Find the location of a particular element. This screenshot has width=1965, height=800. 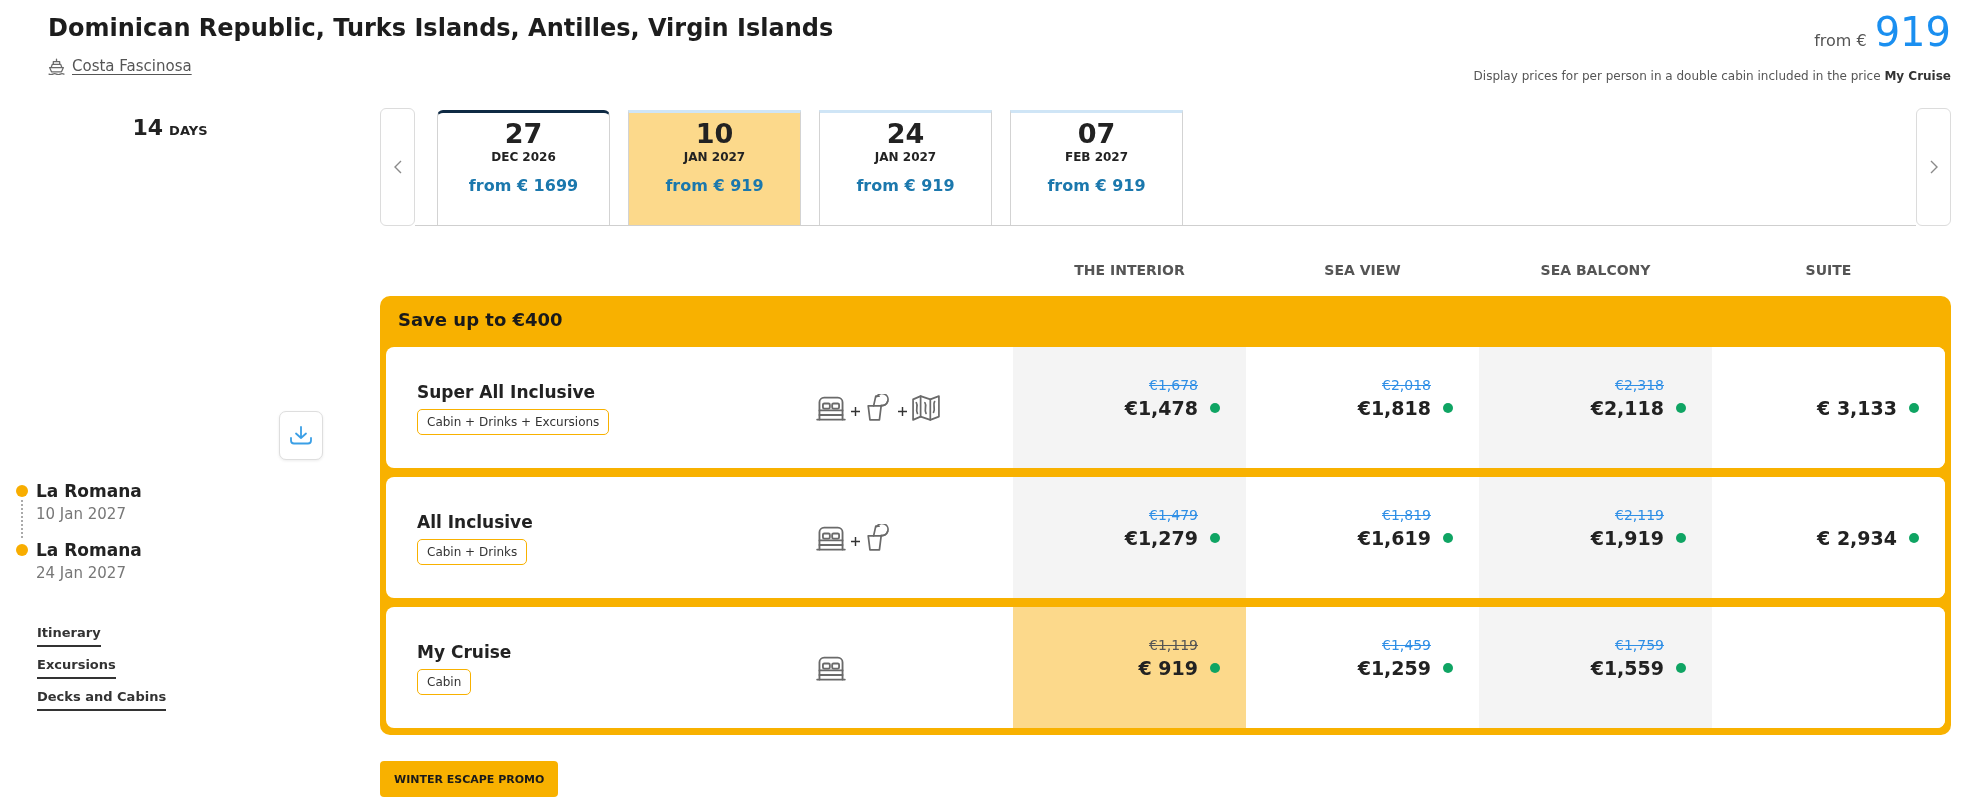

date-tab: 27 DEC 2026 from € 1699 is located at coordinates (523, 167).